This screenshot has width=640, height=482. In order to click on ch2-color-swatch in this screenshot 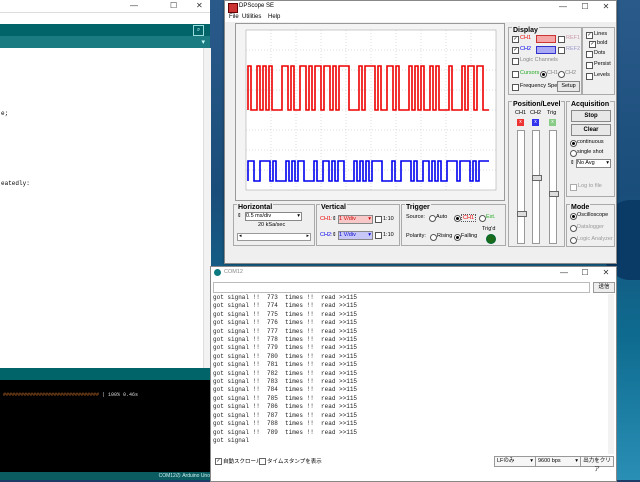, I will do `click(546, 50)`.